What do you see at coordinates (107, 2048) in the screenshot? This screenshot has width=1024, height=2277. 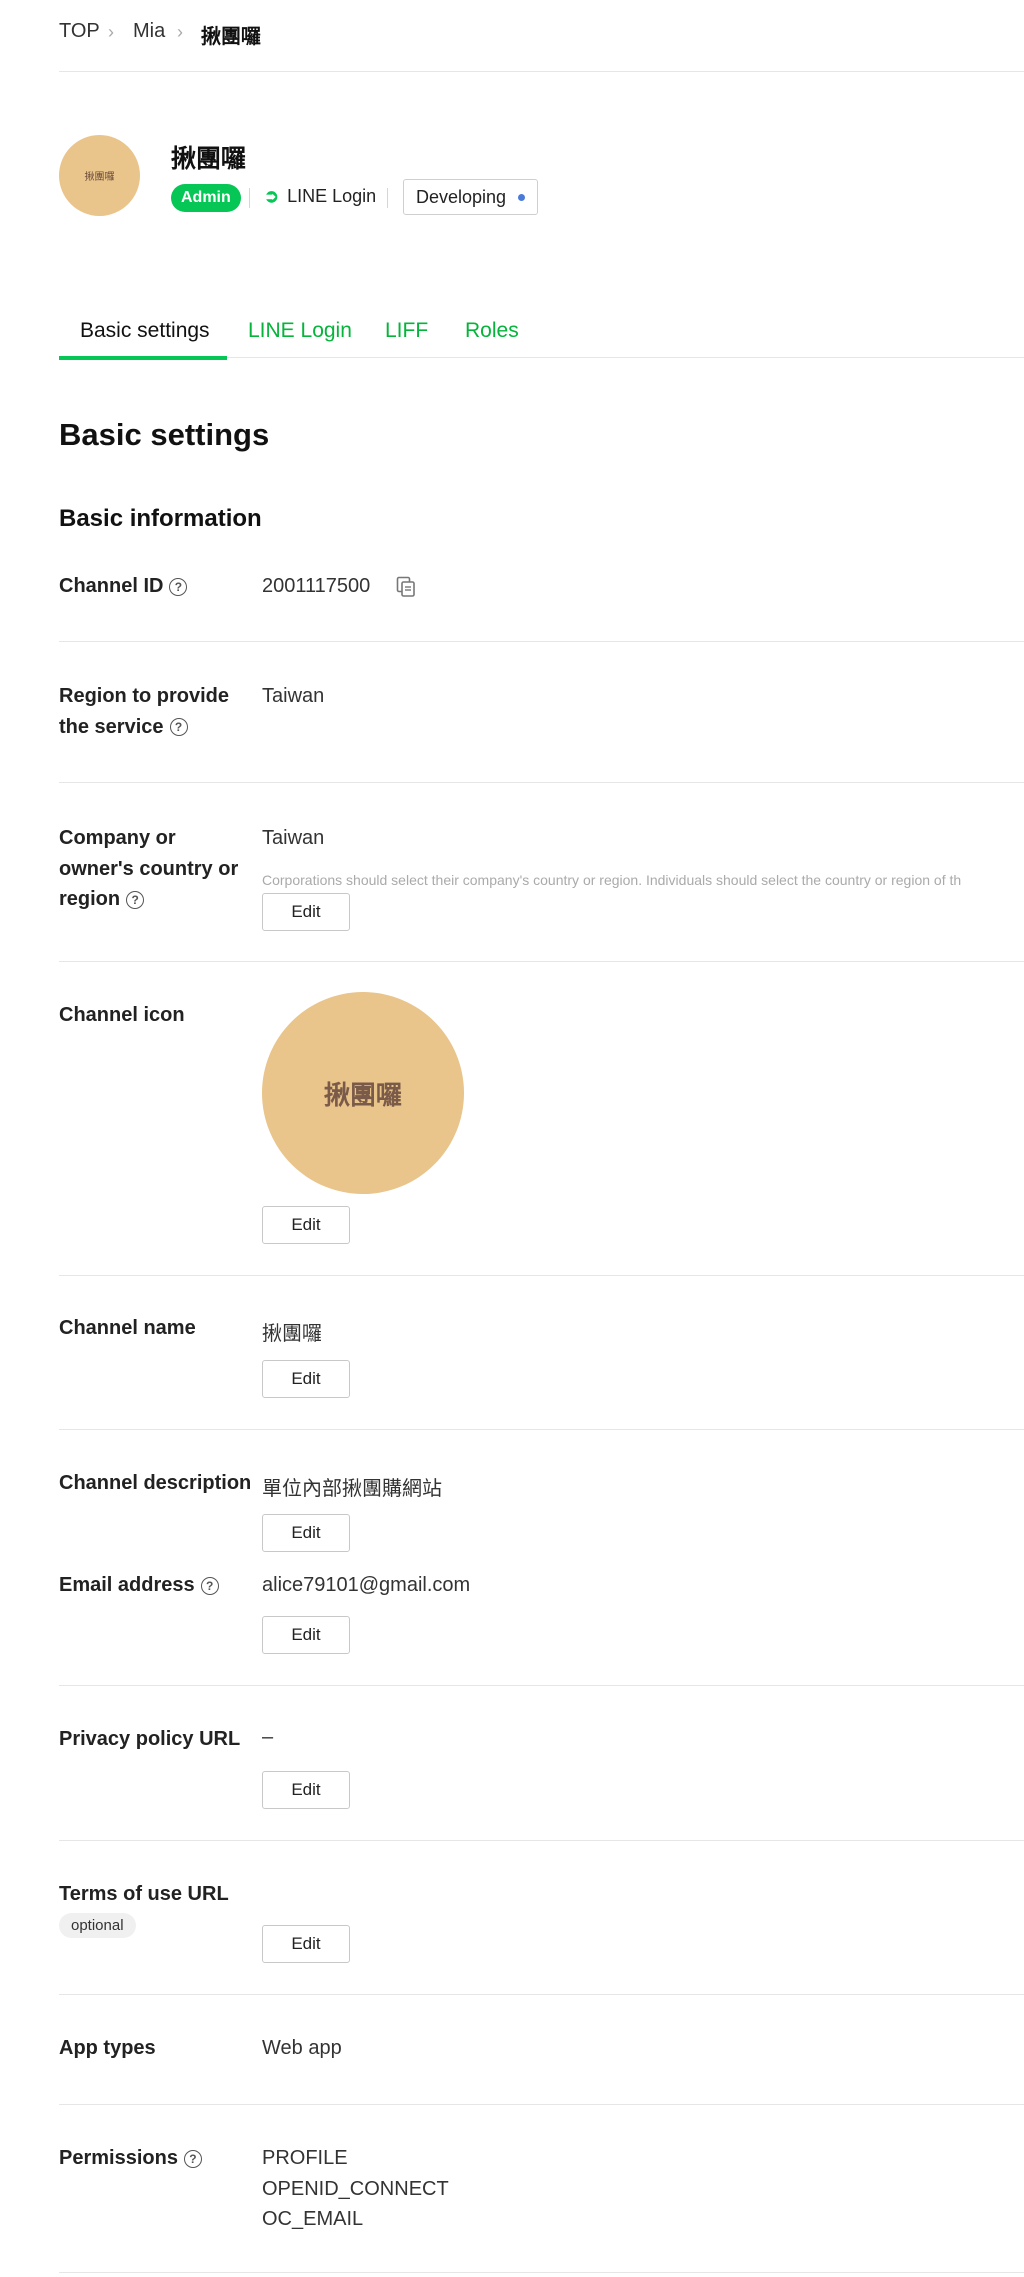 I see `app-types-label: App types` at bounding box center [107, 2048].